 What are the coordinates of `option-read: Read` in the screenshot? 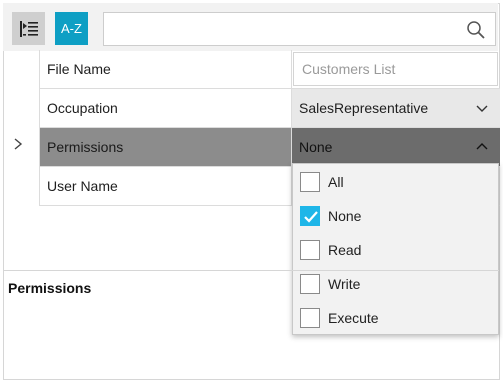 It's located at (395, 250).